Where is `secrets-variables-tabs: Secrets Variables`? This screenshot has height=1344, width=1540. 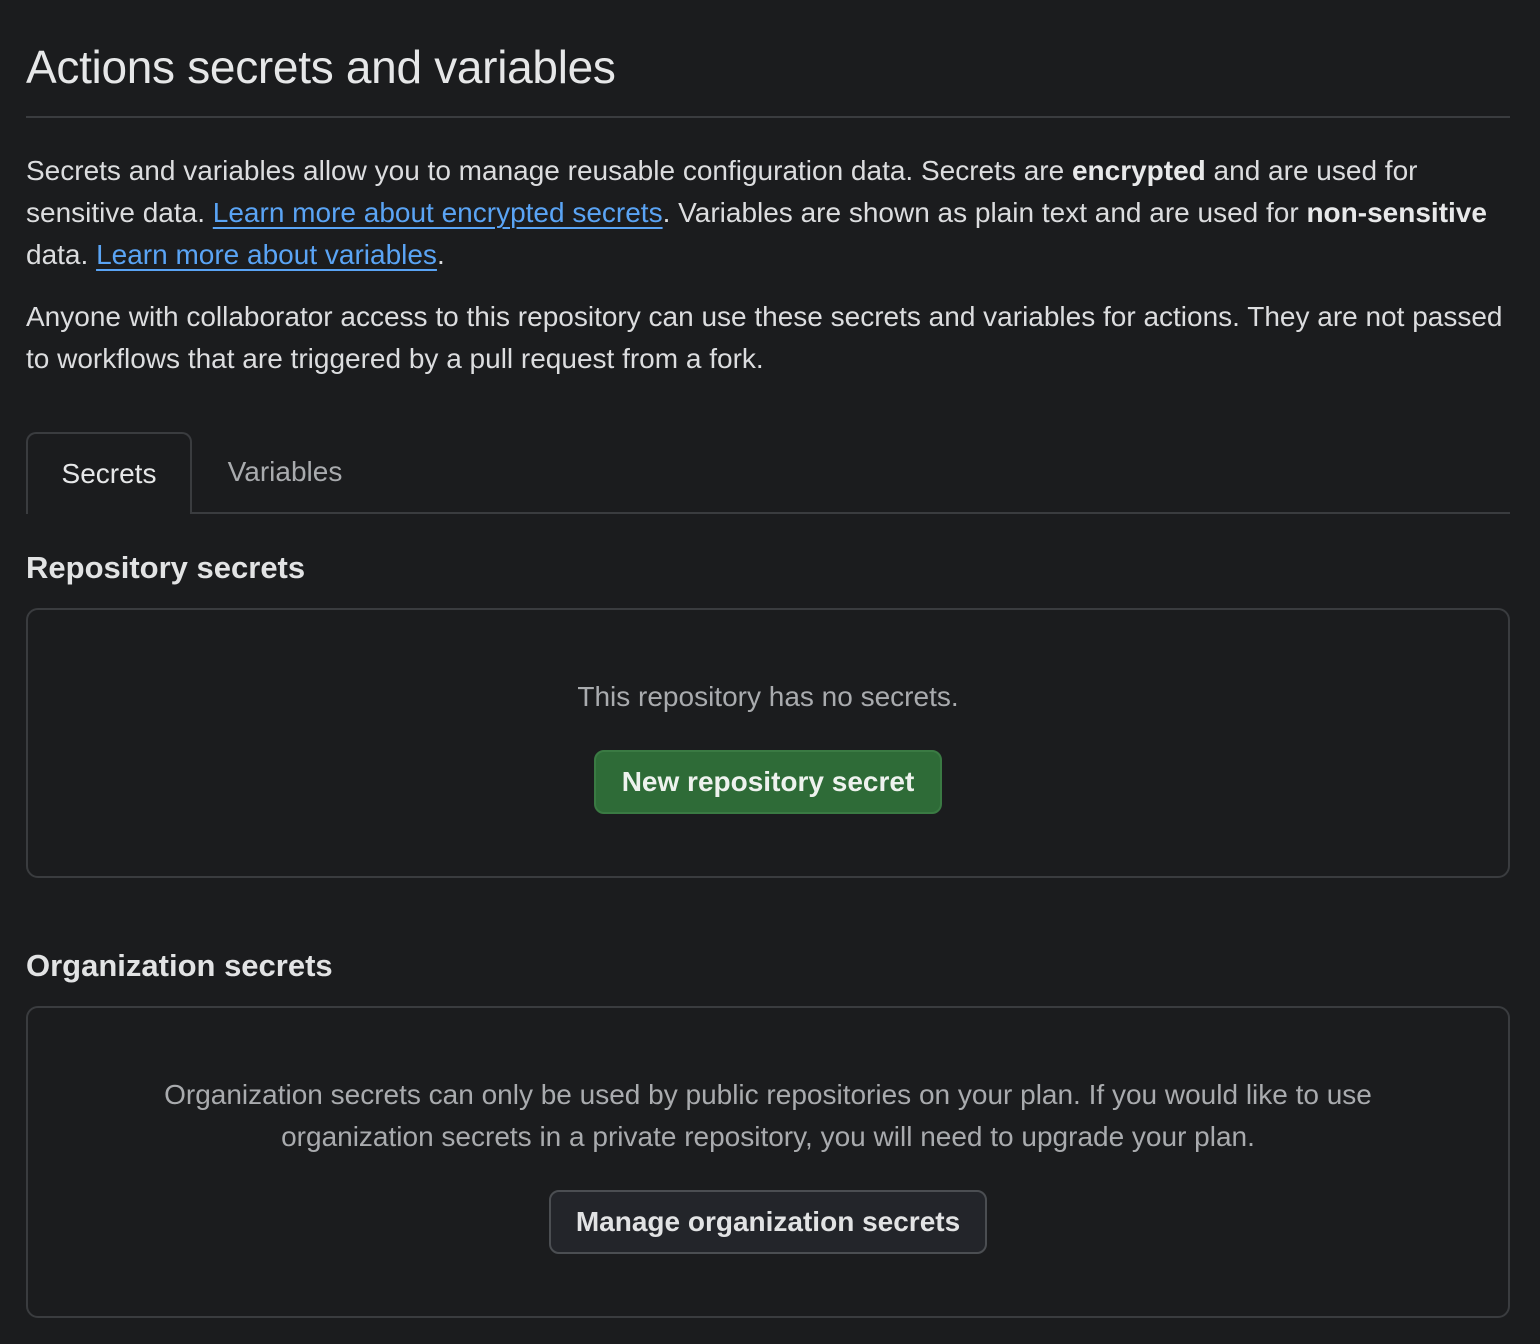
secrets-variables-tabs: Secrets Variables is located at coordinates (768, 473).